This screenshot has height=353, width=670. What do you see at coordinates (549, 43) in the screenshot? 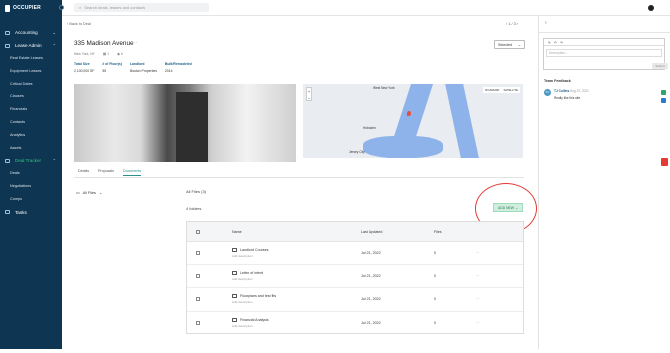
I see `attach-icon: ✎` at bounding box center [549, 43].